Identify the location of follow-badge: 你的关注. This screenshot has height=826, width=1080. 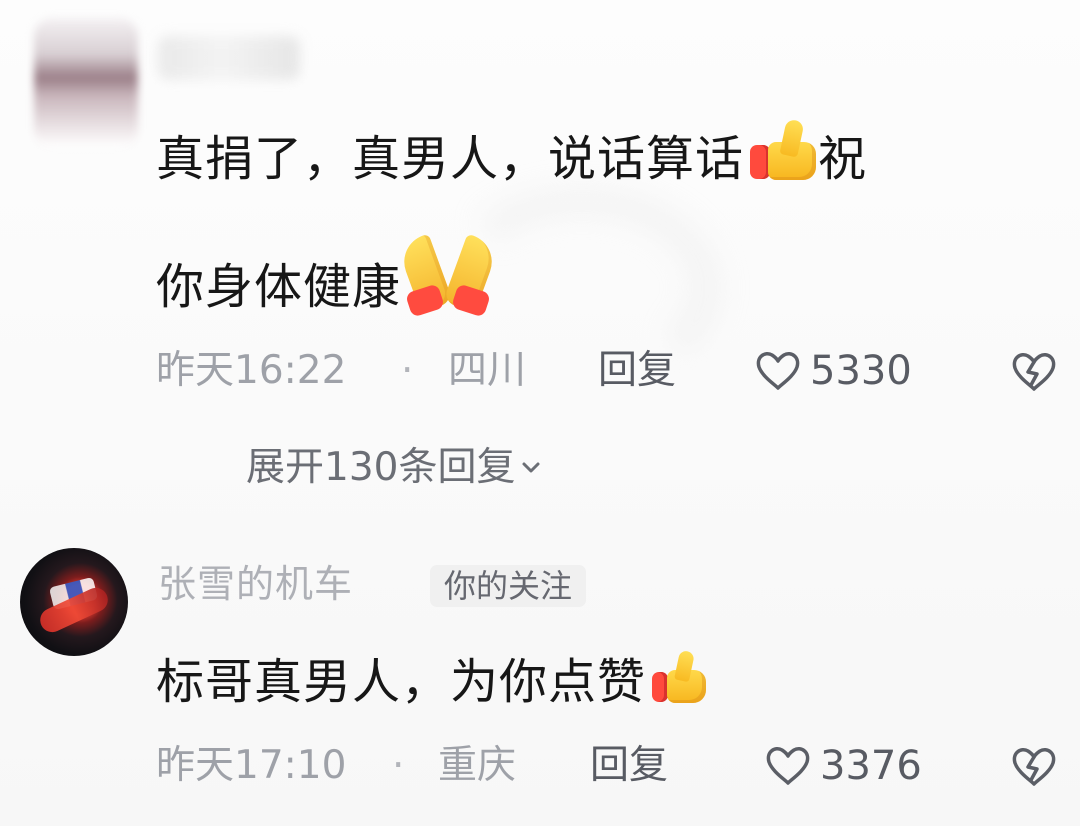
(508, 586).